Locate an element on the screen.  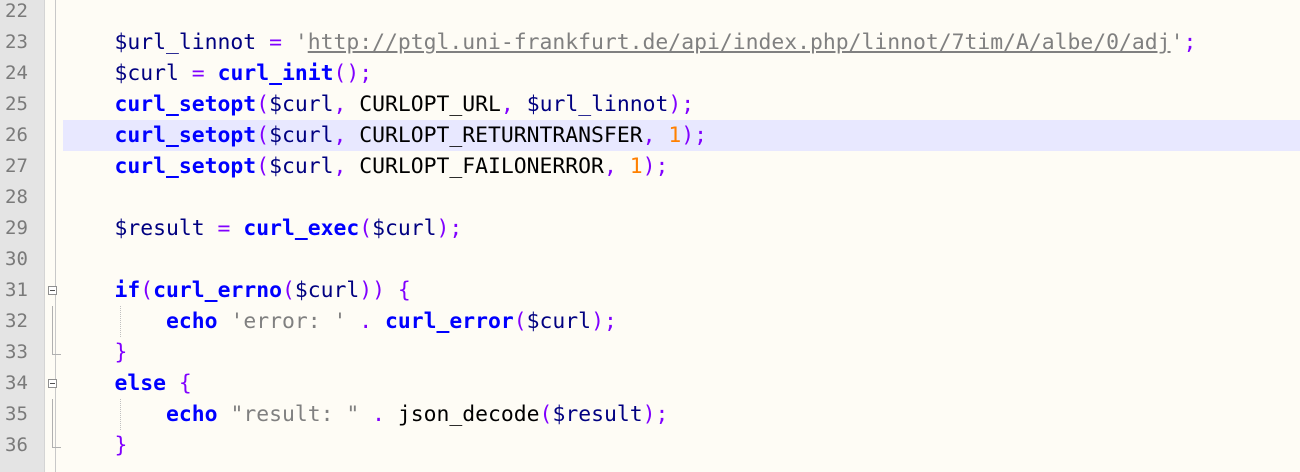
code-text: else { is located at coordinates (127, 383).